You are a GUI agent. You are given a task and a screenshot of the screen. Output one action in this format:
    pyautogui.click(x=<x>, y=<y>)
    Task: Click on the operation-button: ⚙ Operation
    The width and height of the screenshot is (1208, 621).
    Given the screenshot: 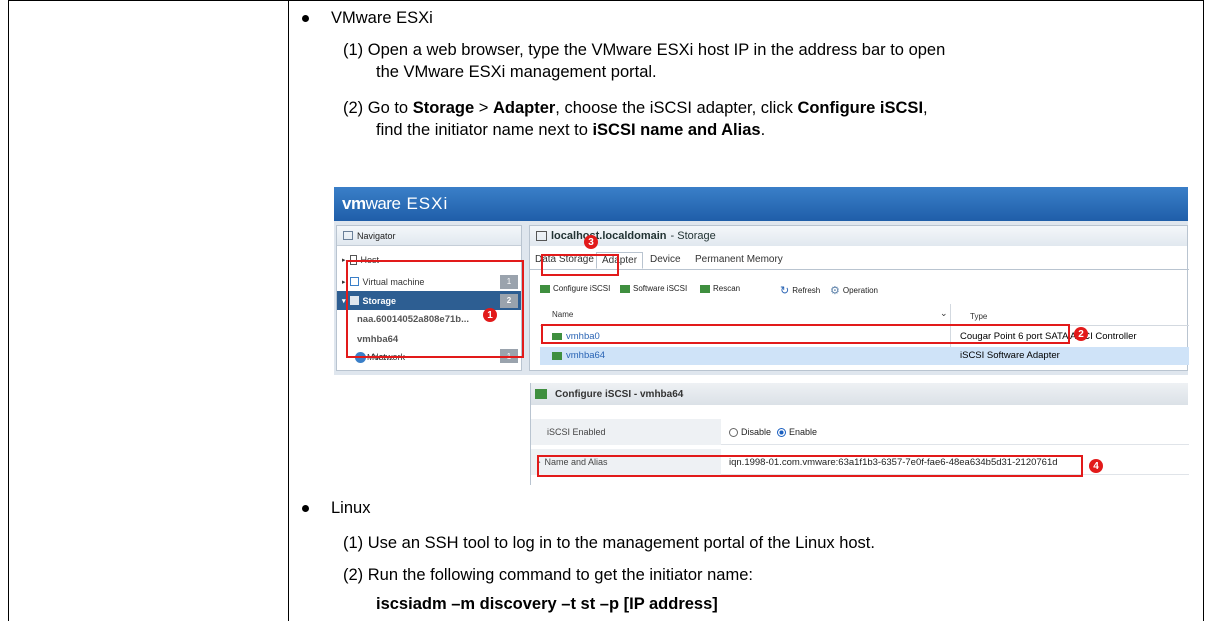 What is the action you would take?
    pyautogui.click(x=854, y=290)
    